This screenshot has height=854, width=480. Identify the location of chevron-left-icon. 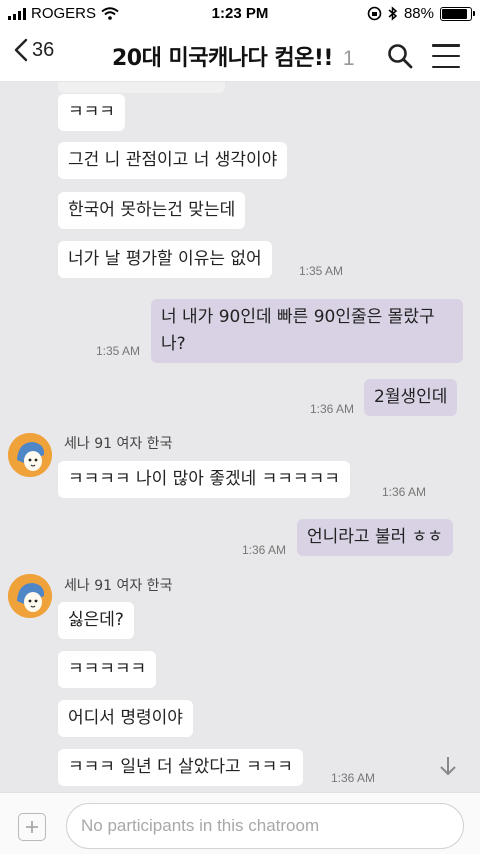
(21, 50).